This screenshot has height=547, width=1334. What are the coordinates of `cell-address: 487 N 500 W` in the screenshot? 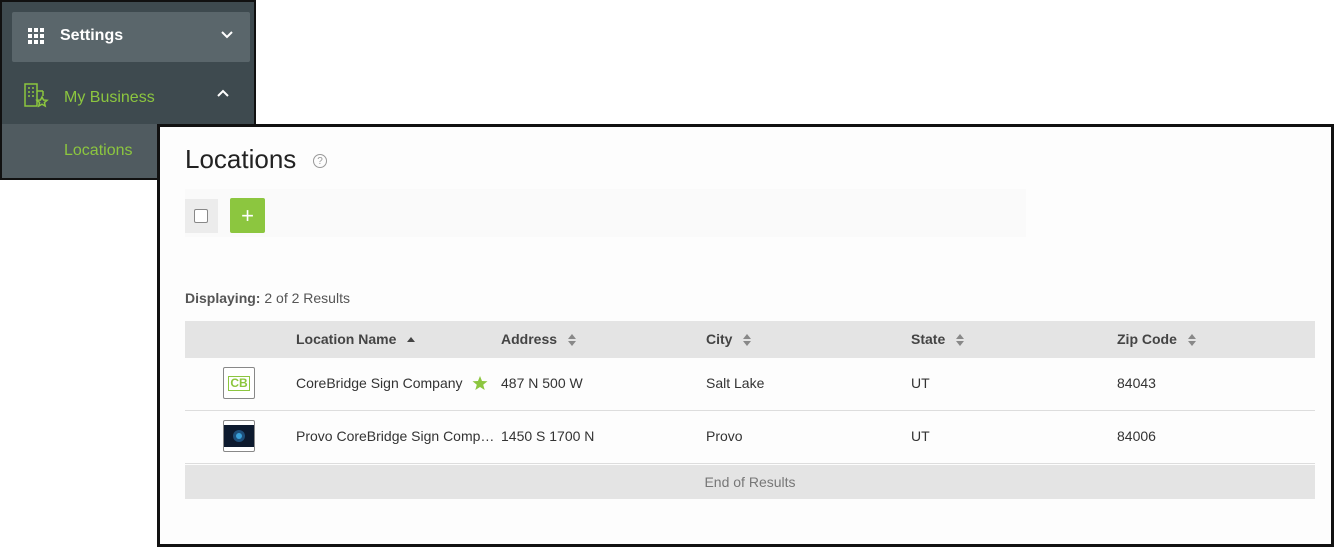 It's located at (542, 383).